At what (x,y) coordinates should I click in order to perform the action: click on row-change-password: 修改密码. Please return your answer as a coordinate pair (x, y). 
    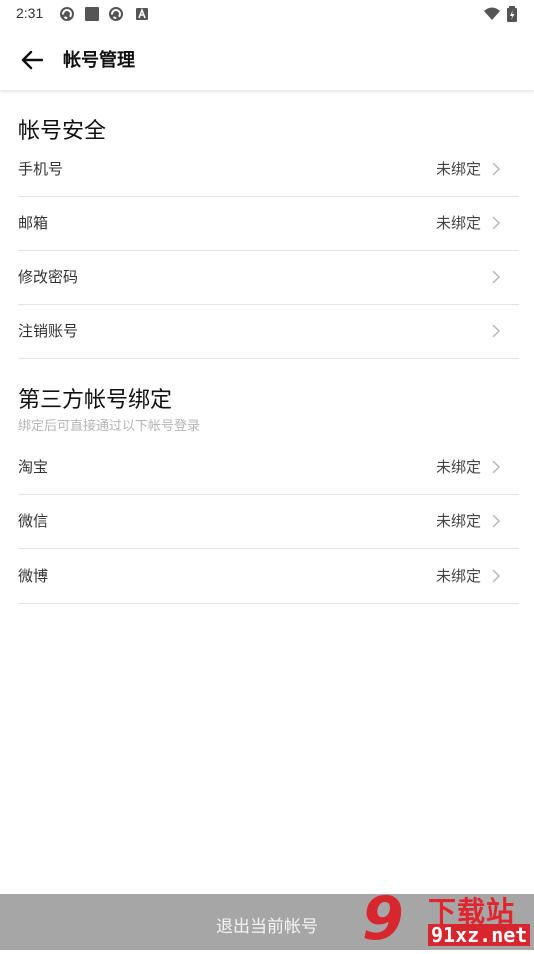
    Looking at the image, I should click on (268, 277).